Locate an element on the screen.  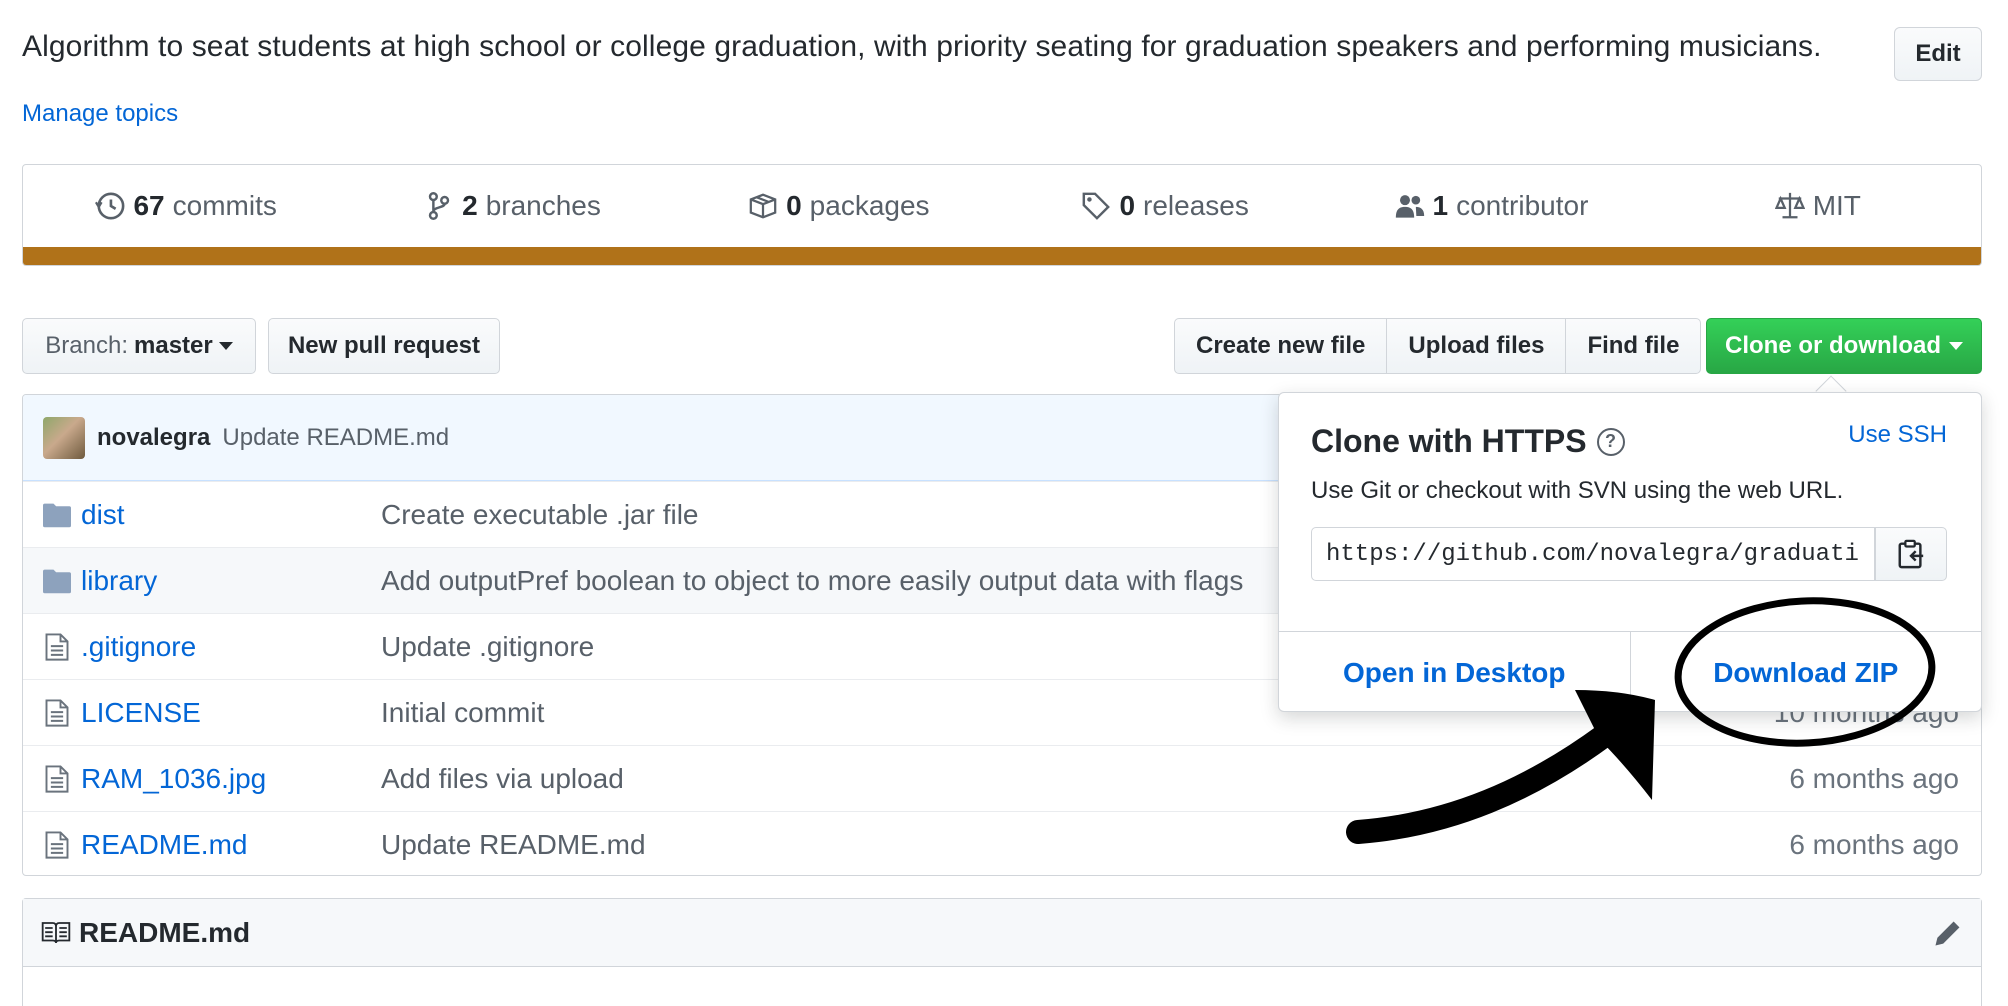
book-icon is located at coordinates (56, 932).